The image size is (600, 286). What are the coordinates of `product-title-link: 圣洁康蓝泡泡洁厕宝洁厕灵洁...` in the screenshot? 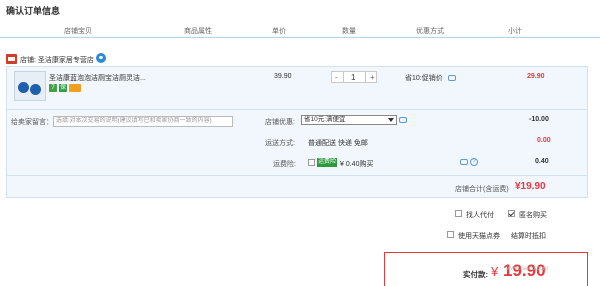 It's located at (97, 78).